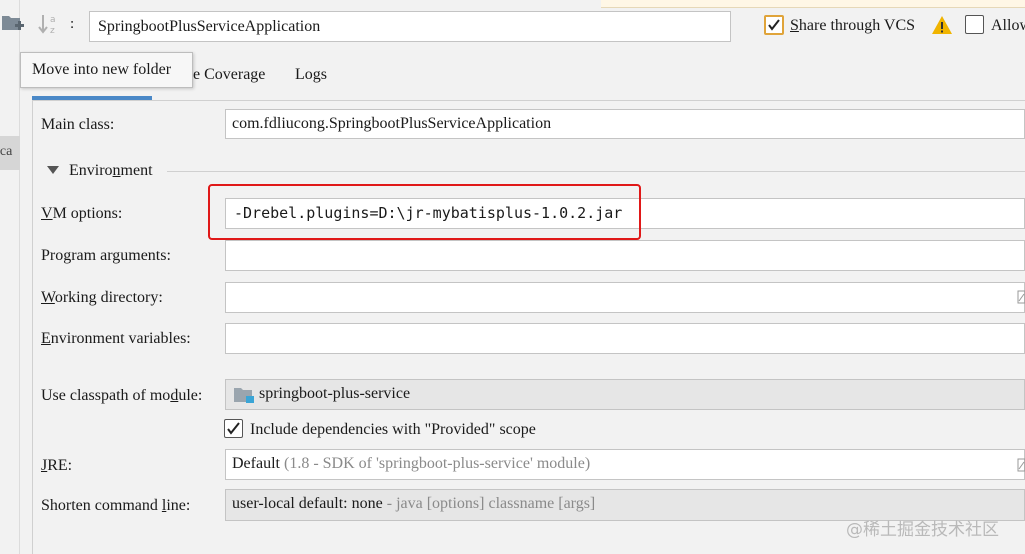  Describe the element at coordinates (122, 395) in the screenshot. I see `classpath-module-label: Use classpath of module:` at that location.